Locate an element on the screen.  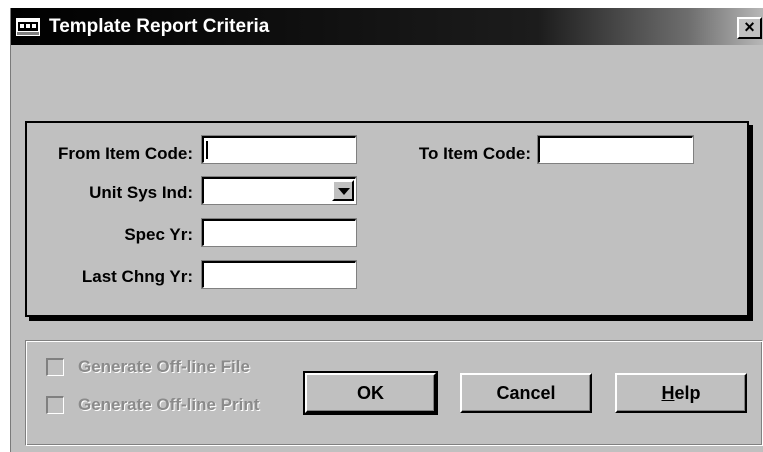
app-window-icon is located at coordinates (28, 27).